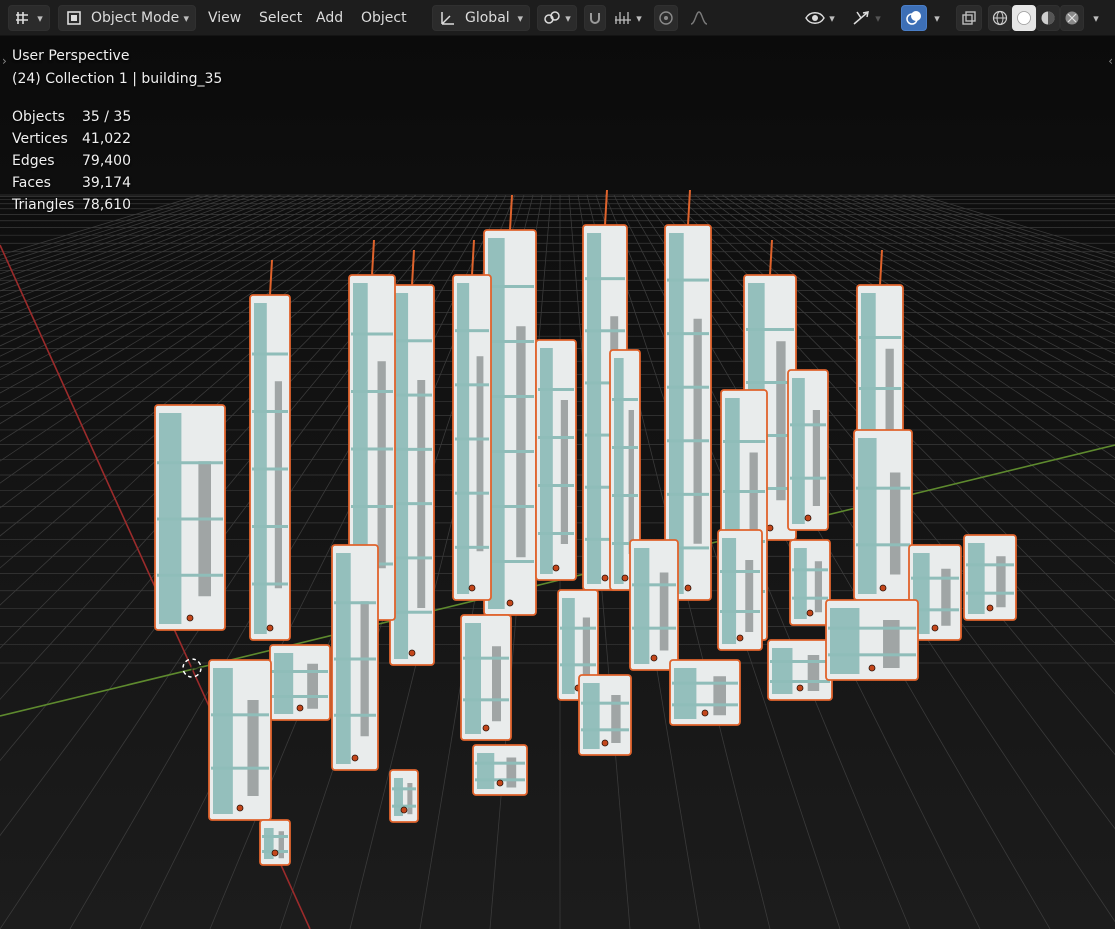  What do you see at coordinates (1024, 18) in the screenshot?
I see `solid-shading-button` at bounding box center [1024, 18].